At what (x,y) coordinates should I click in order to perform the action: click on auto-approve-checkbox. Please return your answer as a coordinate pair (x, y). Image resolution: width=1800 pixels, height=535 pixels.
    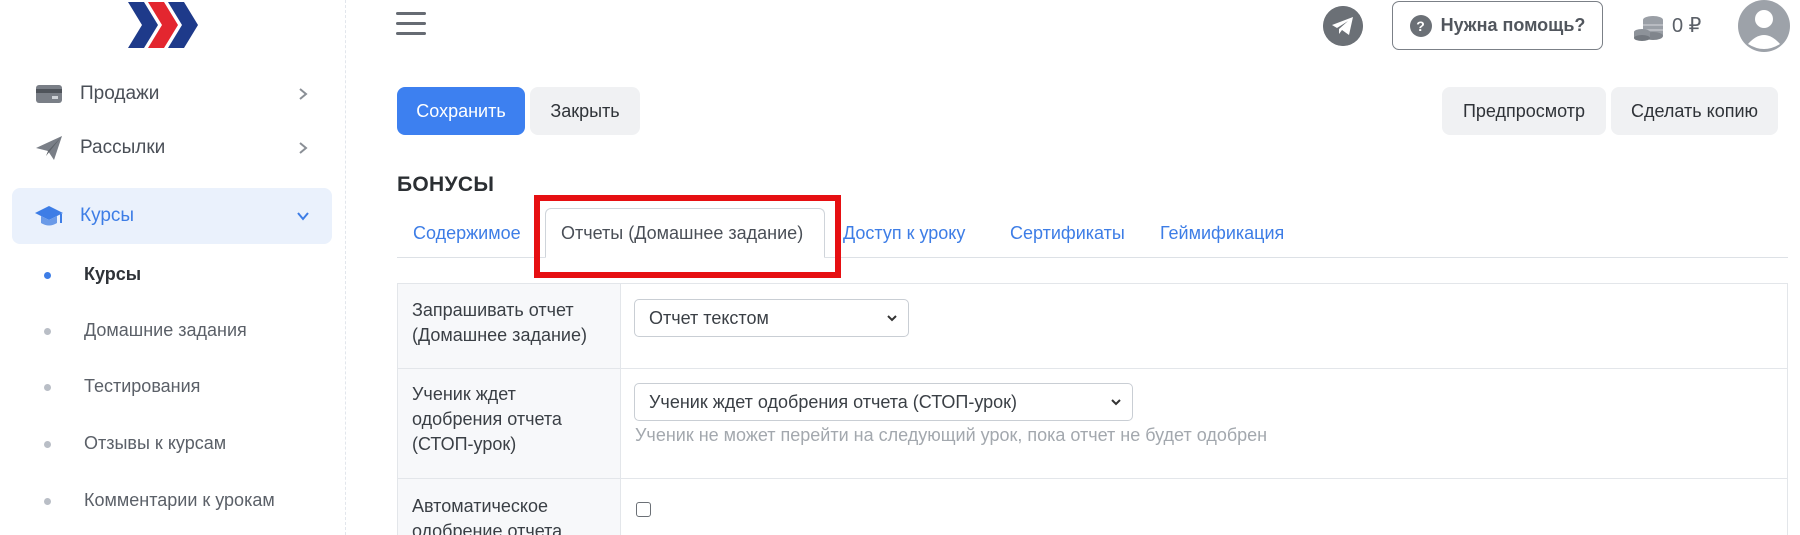
    Looking at the image, I should click on (643, 509).